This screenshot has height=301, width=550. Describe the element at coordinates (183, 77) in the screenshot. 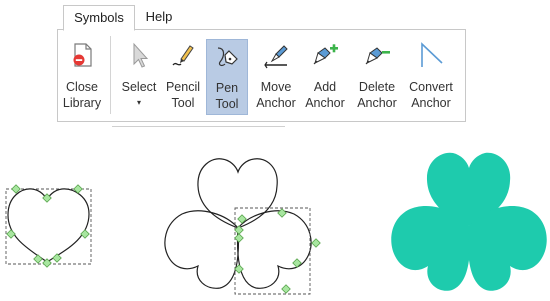

I see `pencil-tool-button: Pencil Tool` at that location.